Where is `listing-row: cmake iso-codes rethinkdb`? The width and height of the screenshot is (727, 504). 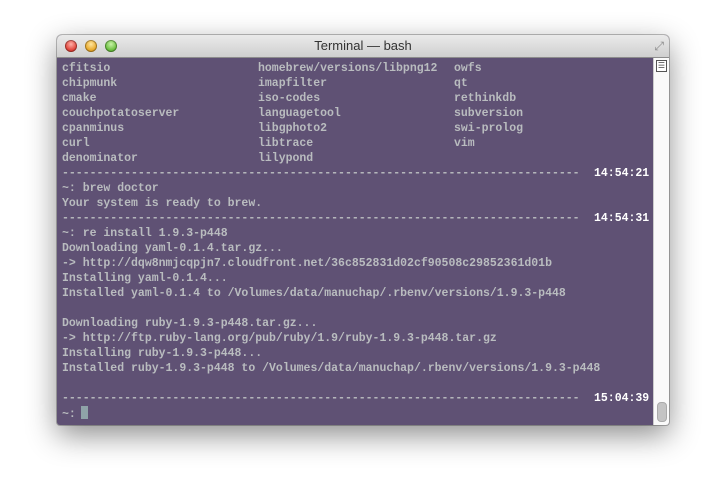 listing-row: cmake iso-codes rethinkdb is located at coordinates (357, 98).